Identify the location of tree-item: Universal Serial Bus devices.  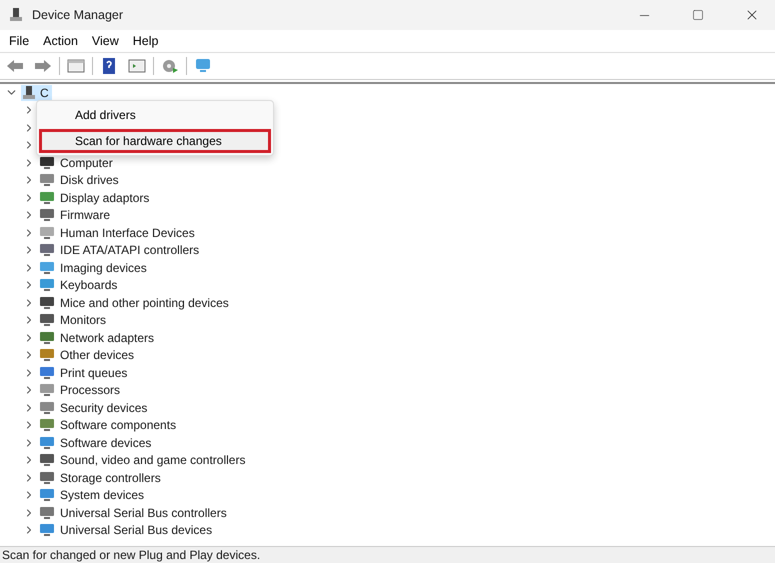
(136, 530).